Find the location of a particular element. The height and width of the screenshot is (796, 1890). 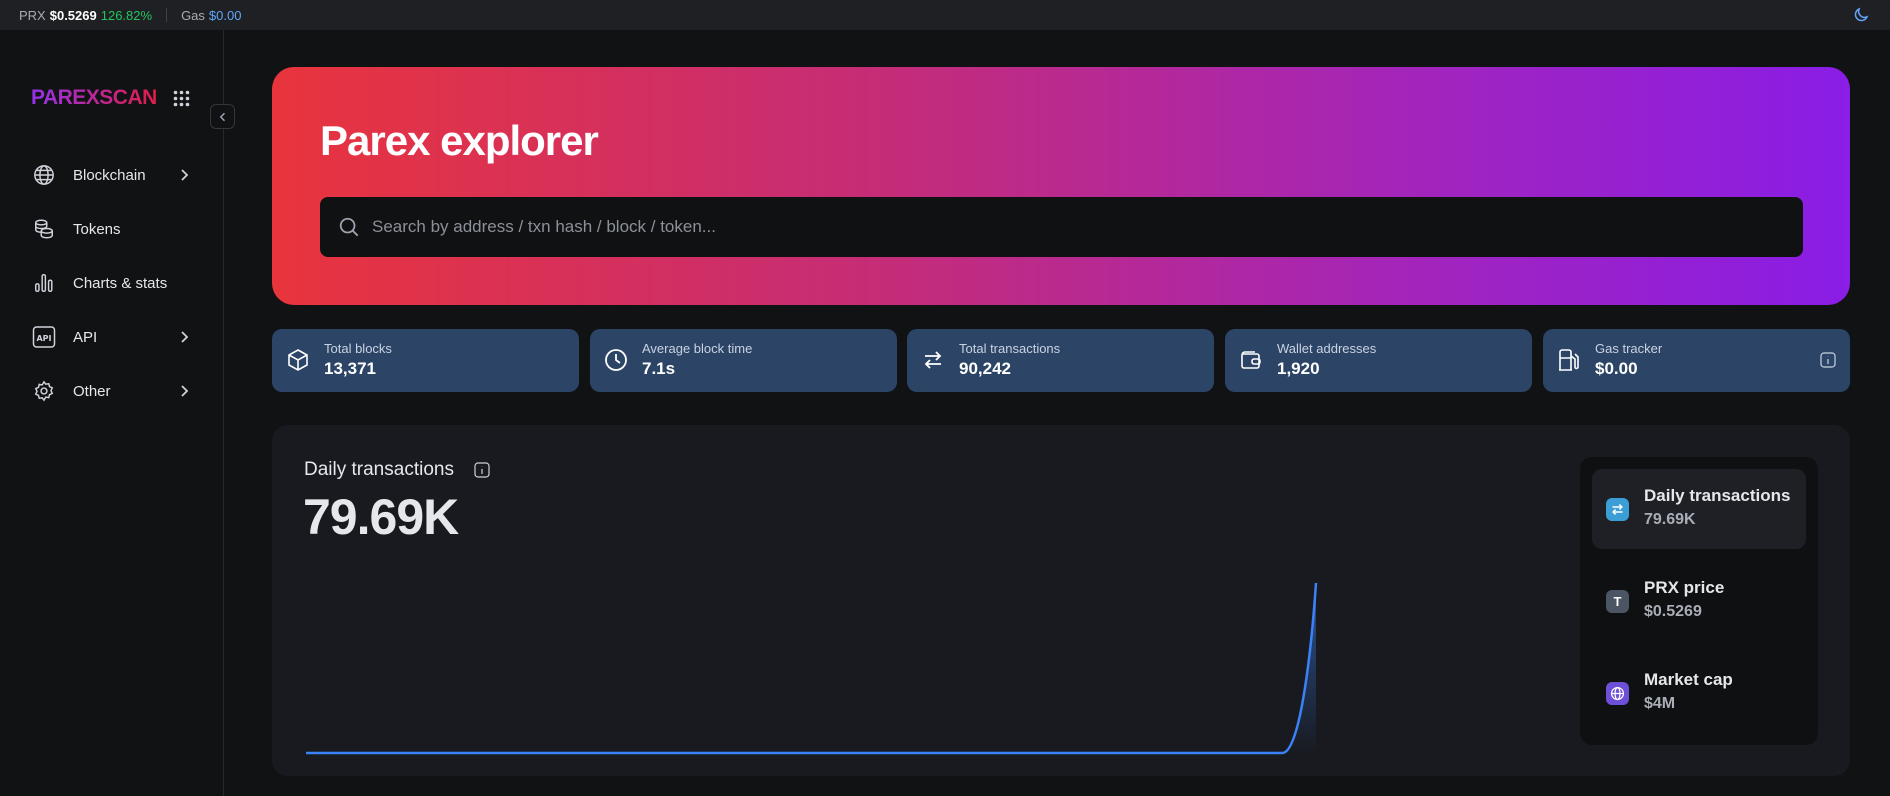

api-icon: API is located at coordinates (44, 337).